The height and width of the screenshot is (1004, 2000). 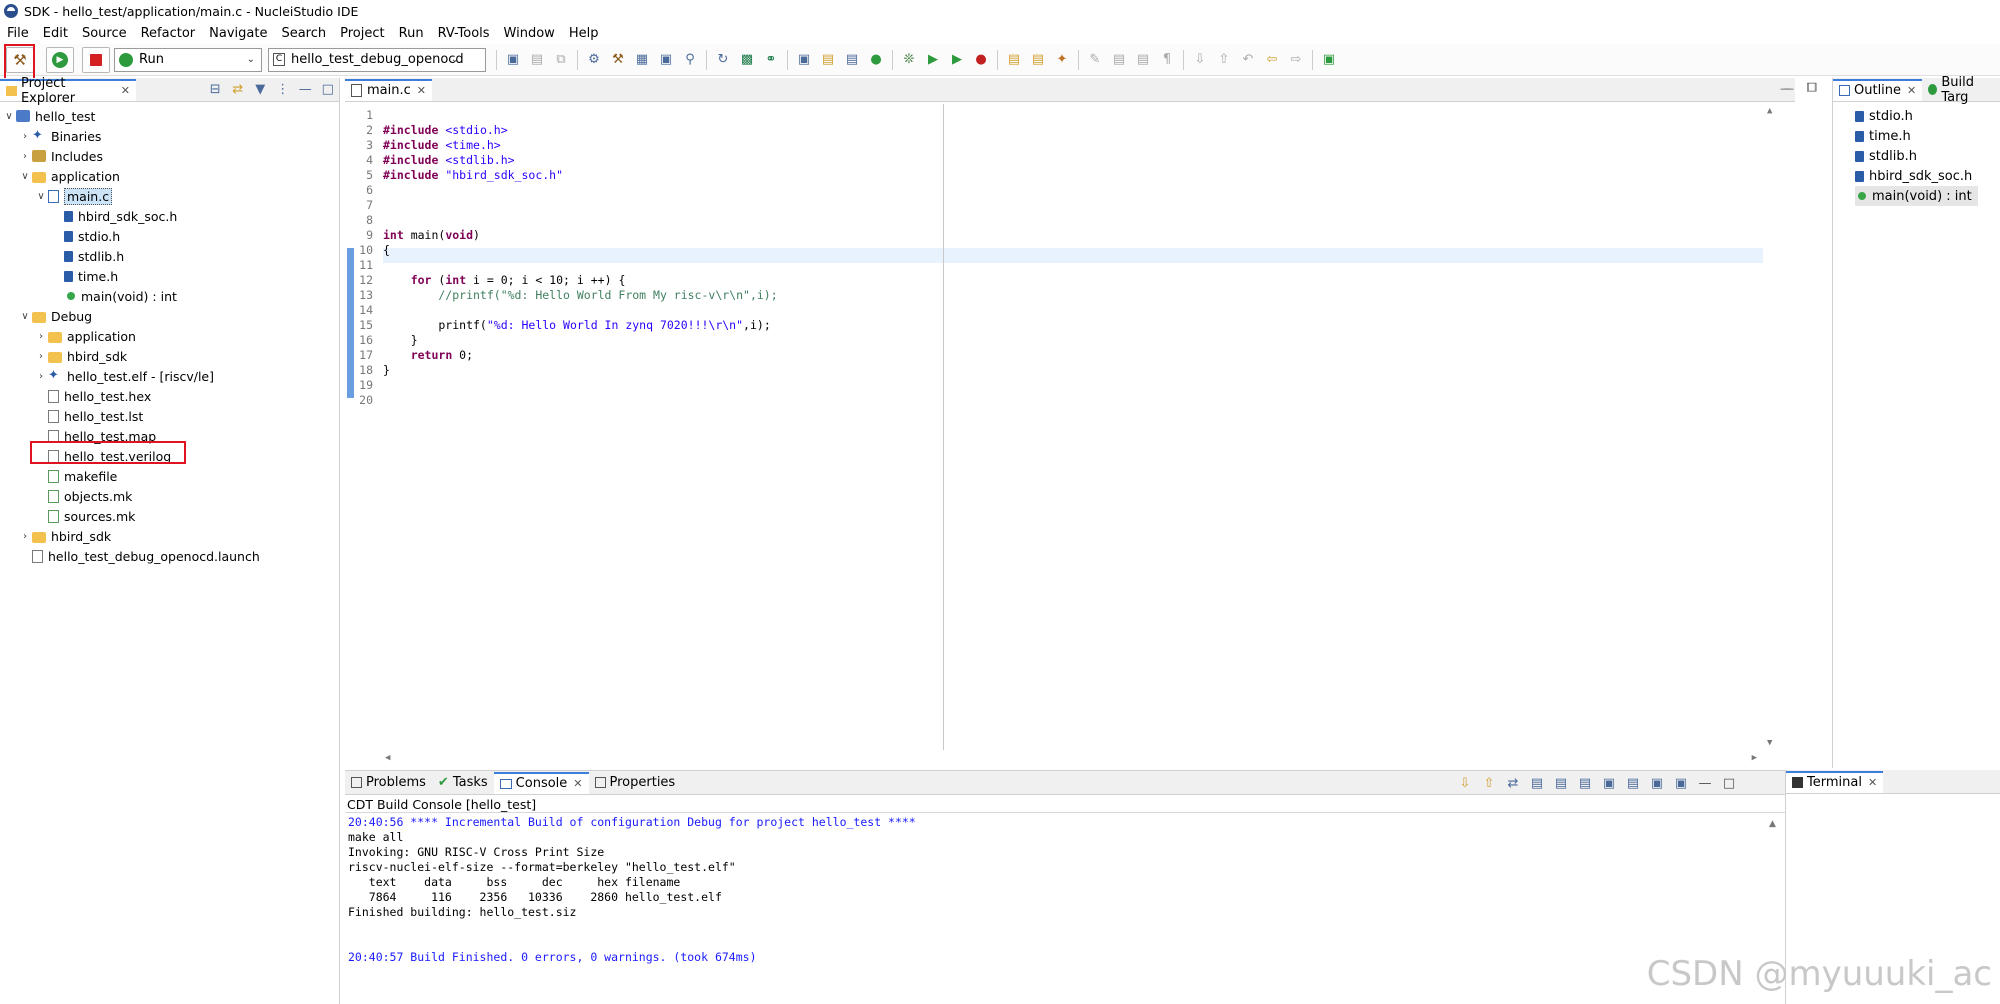 I want to click on tree-item: stdlib.h, so click(x=87, y=256).